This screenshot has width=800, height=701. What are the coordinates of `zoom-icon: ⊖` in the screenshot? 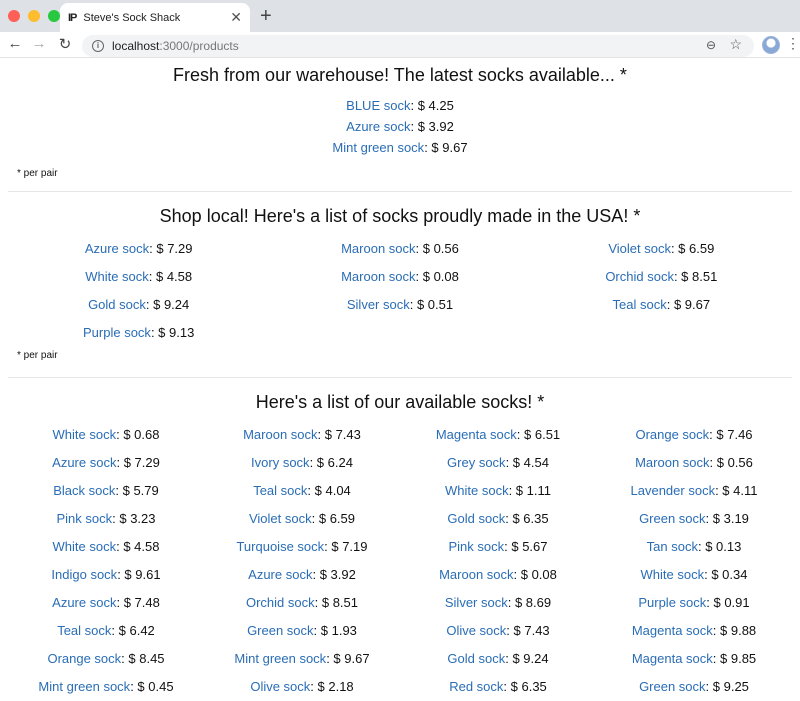 It's located at (711, 45).